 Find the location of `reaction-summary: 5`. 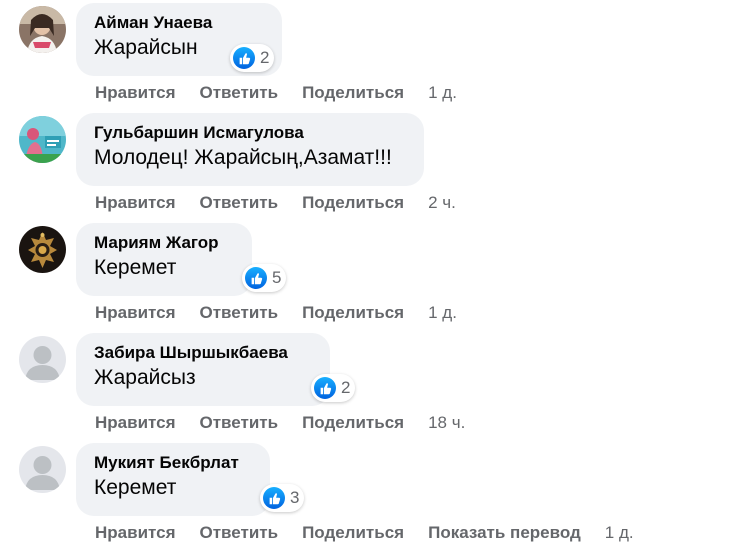

reaction-summary: 5 is located at coordinates (264, 278).